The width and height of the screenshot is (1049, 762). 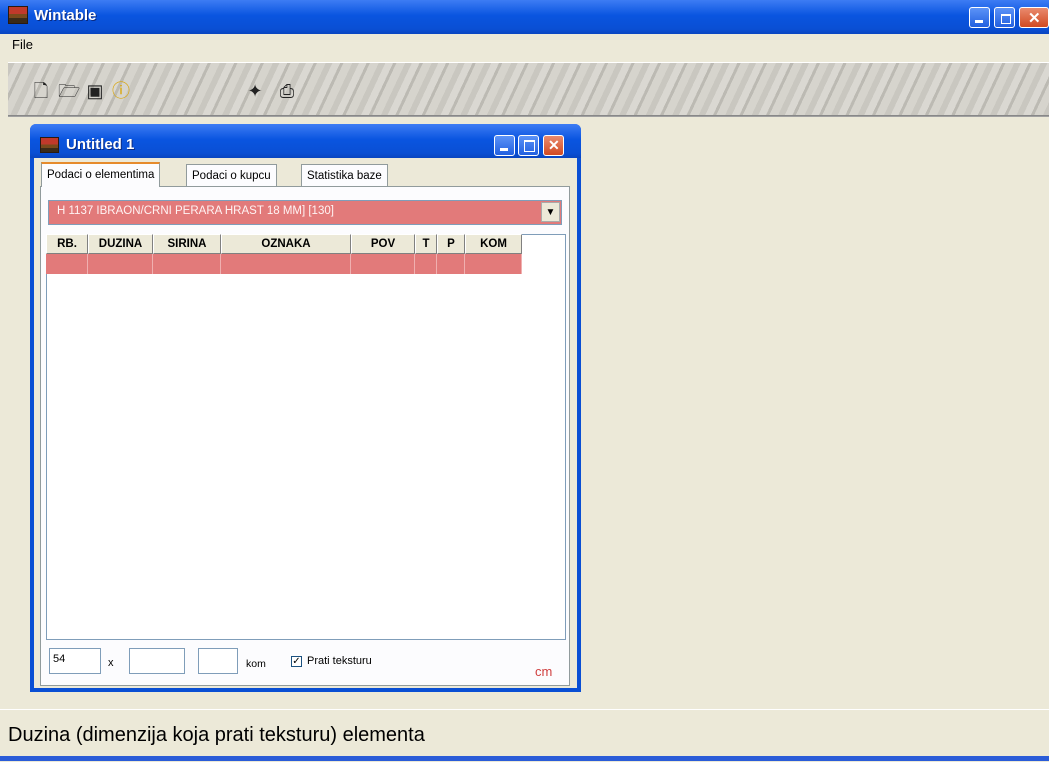 I want to click on document-icon, so click(x=49, y=145).